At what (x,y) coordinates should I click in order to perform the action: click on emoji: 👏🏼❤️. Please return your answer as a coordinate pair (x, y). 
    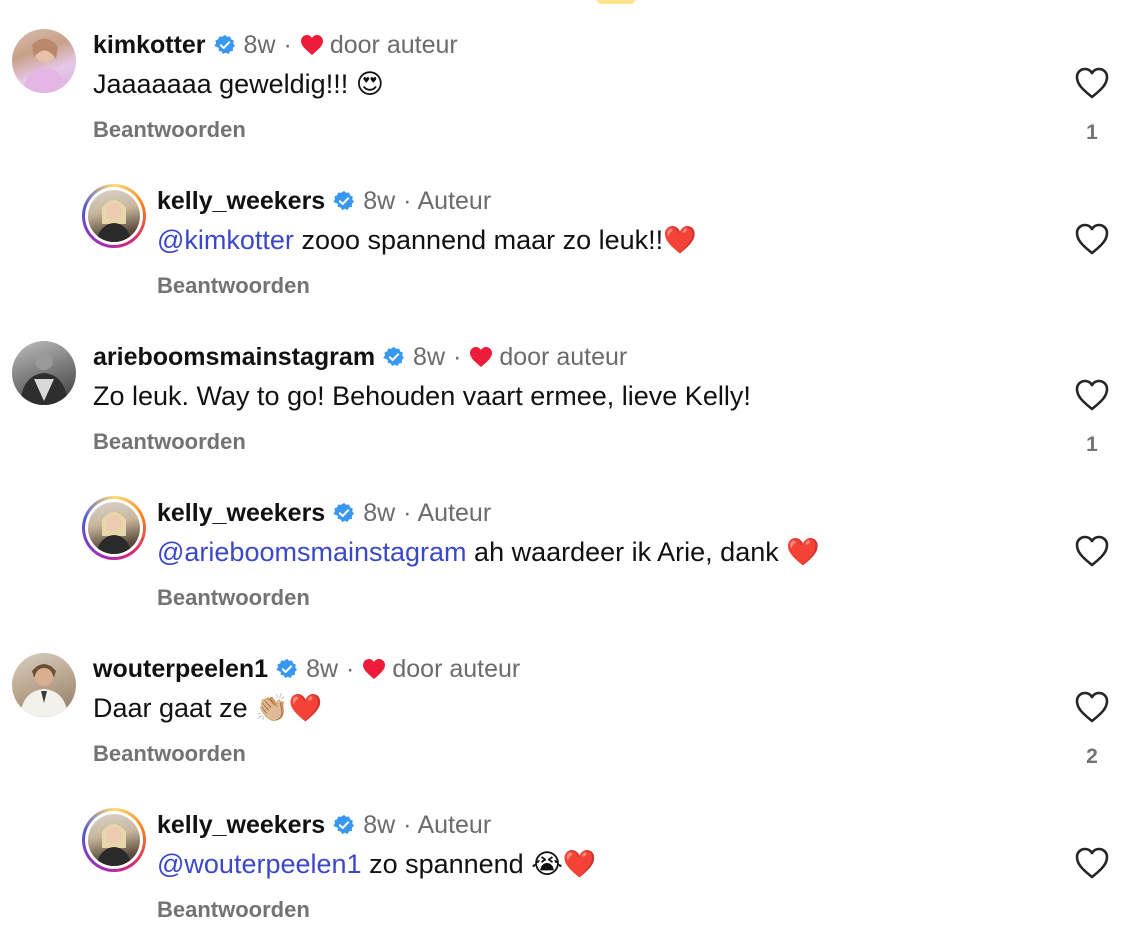
    Looking at the image, I should click on (289, 708).